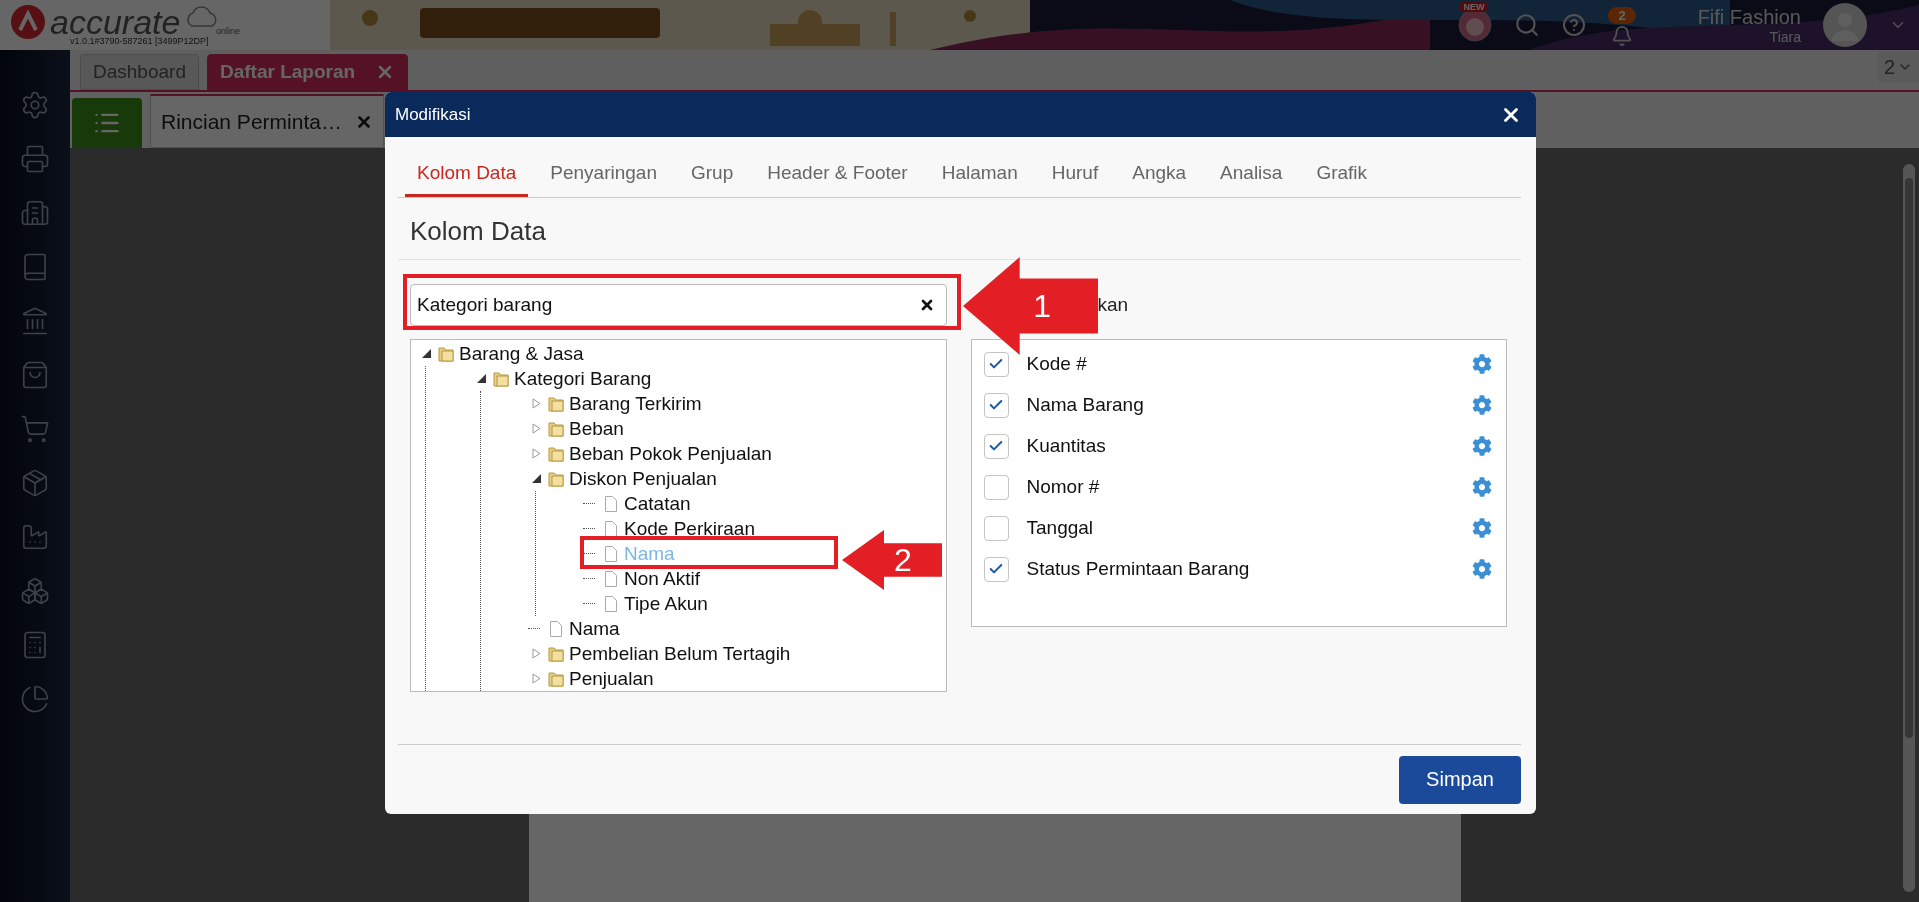 This screenshot has width=1919, height=902. I want to click on dialog-tab: Grafik, so click(1342, 179).